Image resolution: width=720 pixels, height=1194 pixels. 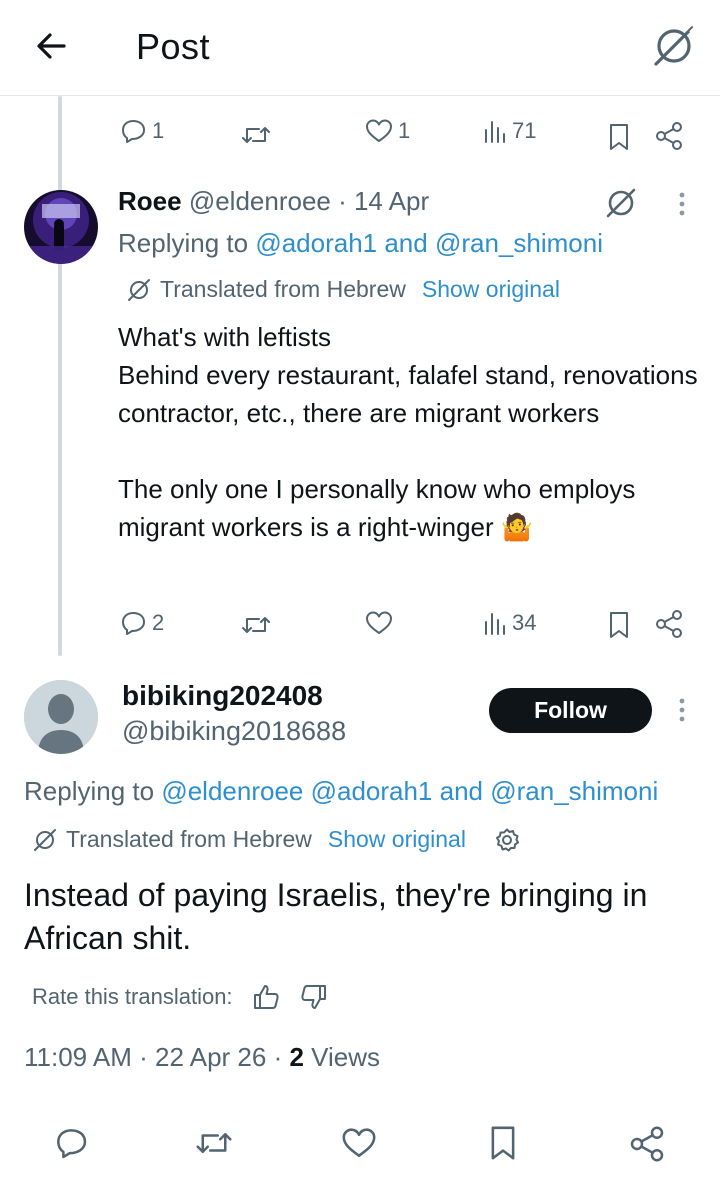 I want to click on prev-like-button: 1, so click(x=387, y=131).